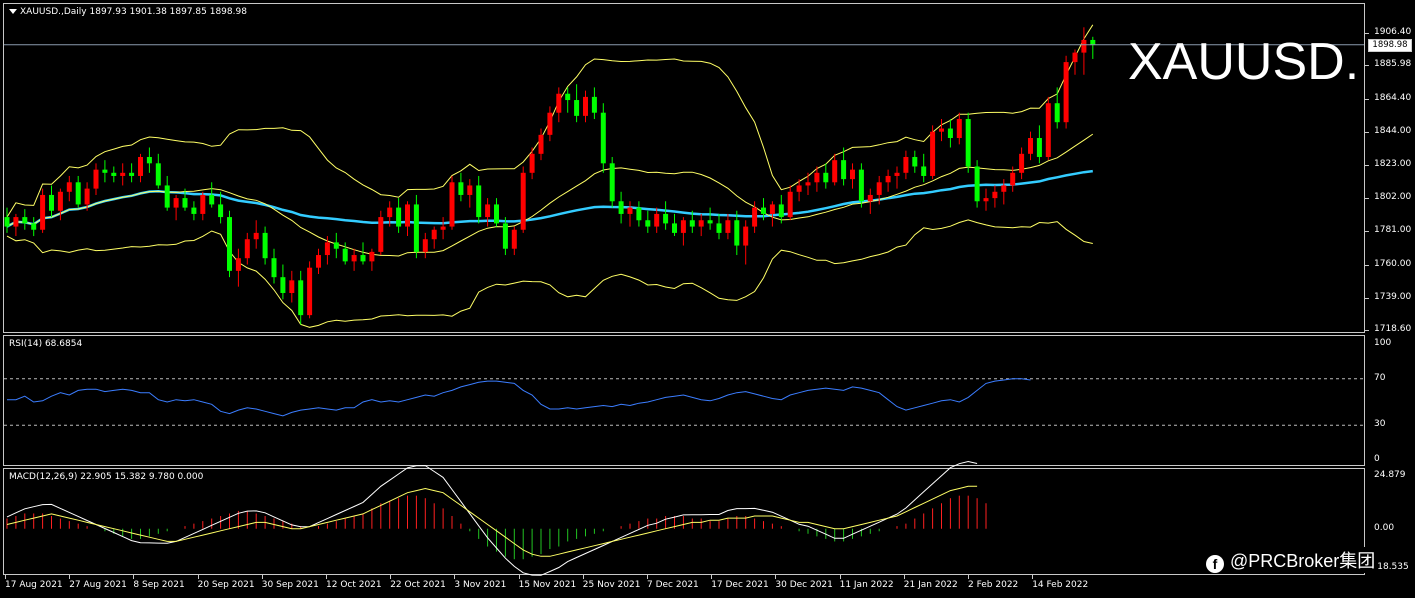 This screenshot has height=598, width=1415. Describe the element at coordinates (1303, 561) in the screenshot. I see `brand-text: @PRCBroker集团` at that location.